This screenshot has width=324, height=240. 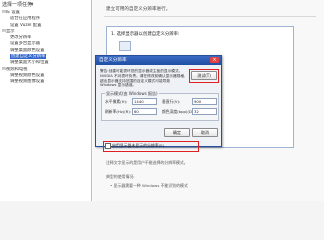 What do you see at coordinates (27, 82) in the screenshot?
I see `tree-item-label: 调整视频图像设置` at bounding box center [27, 82].